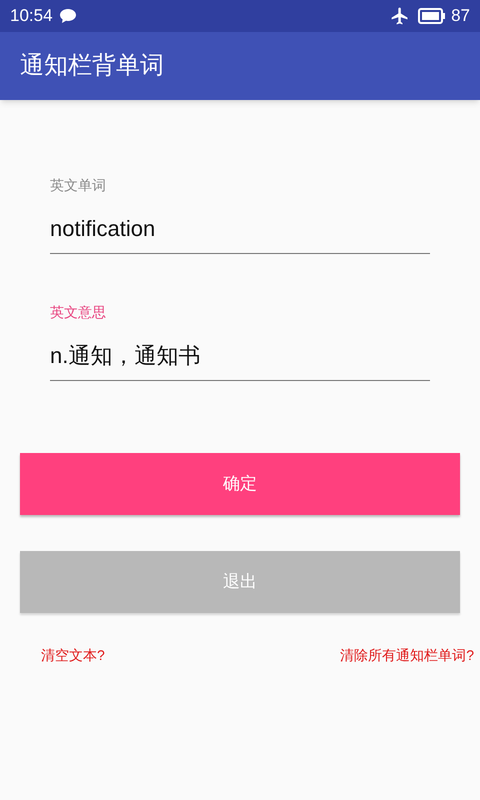  Describe the element at coordinates (78, 312) in the screenshot. I see `field-label: 英文意思` at that location.